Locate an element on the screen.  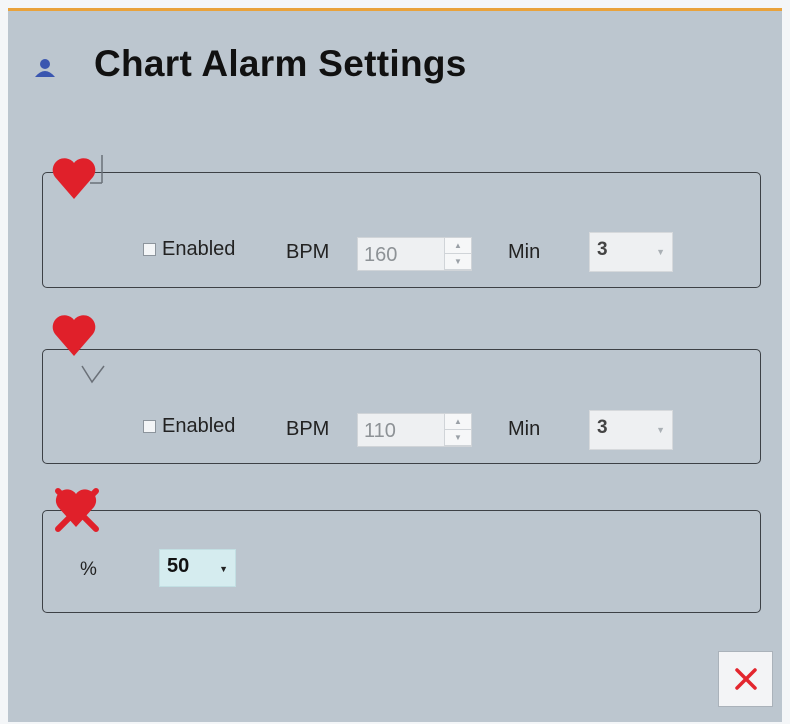
high-min-label: Min is located at coordinates (524, 252).